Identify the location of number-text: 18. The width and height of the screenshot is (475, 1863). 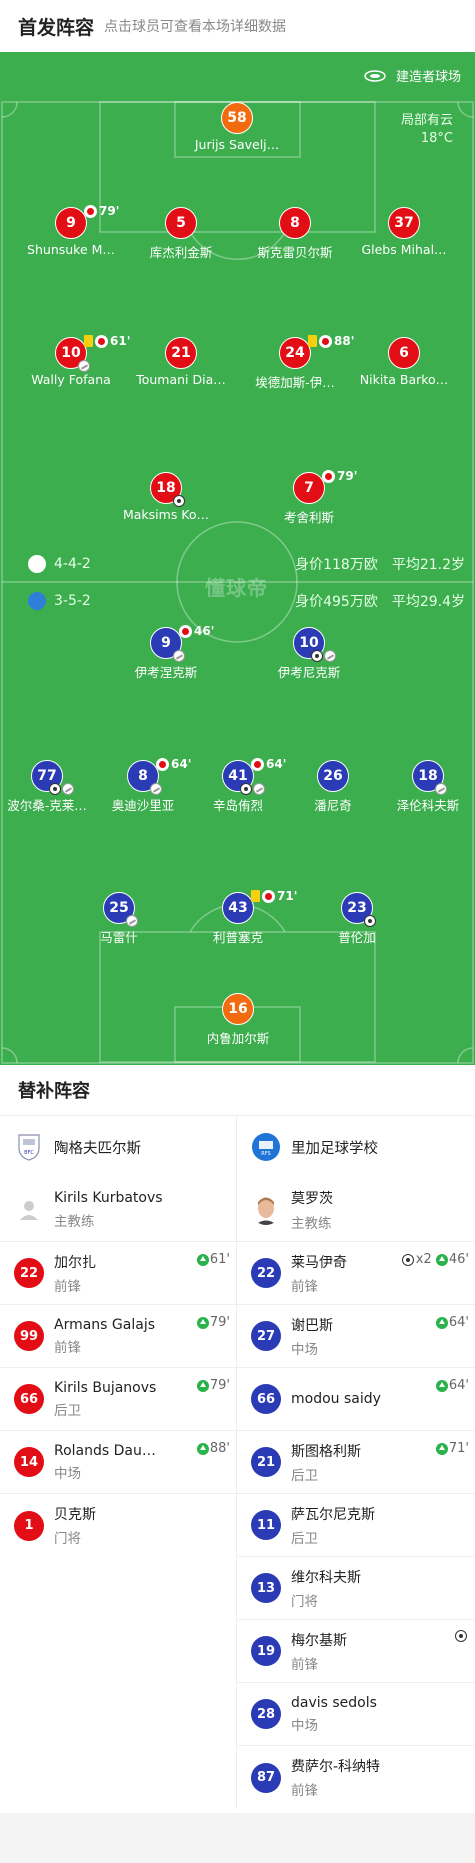
(166, 488).